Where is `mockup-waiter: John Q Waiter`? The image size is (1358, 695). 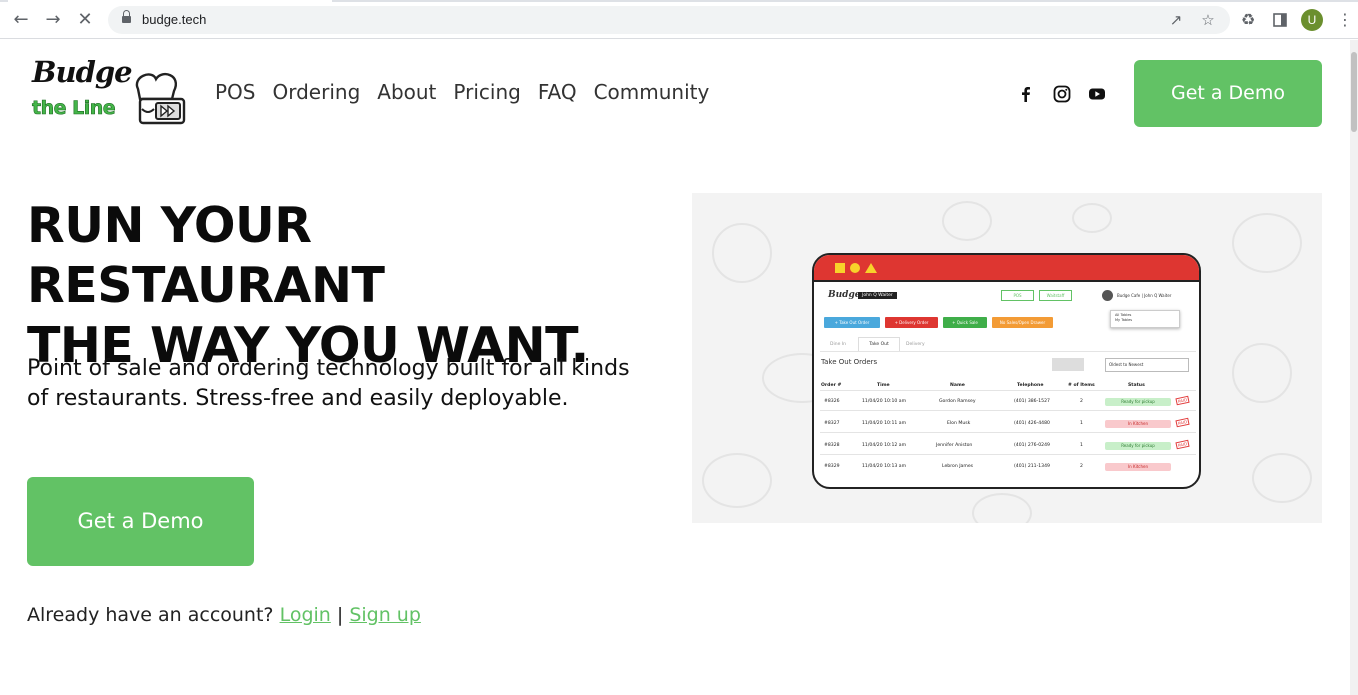 mockup-waiter: John Q Waiter is located at coordinates (877, 295).